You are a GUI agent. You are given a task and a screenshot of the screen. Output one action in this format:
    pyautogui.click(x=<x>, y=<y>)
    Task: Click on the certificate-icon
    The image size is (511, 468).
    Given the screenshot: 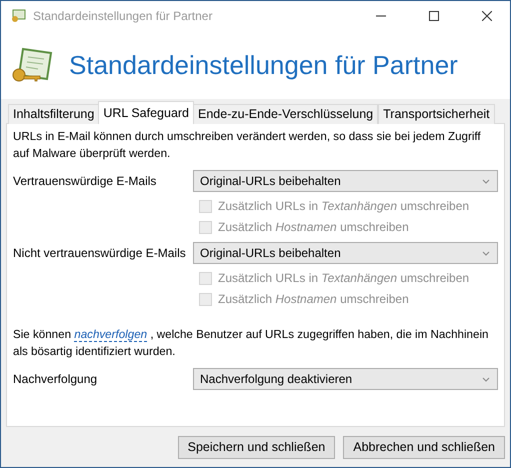 What is the action you would take?
    pyautogui.click(x=18, y=16)
    